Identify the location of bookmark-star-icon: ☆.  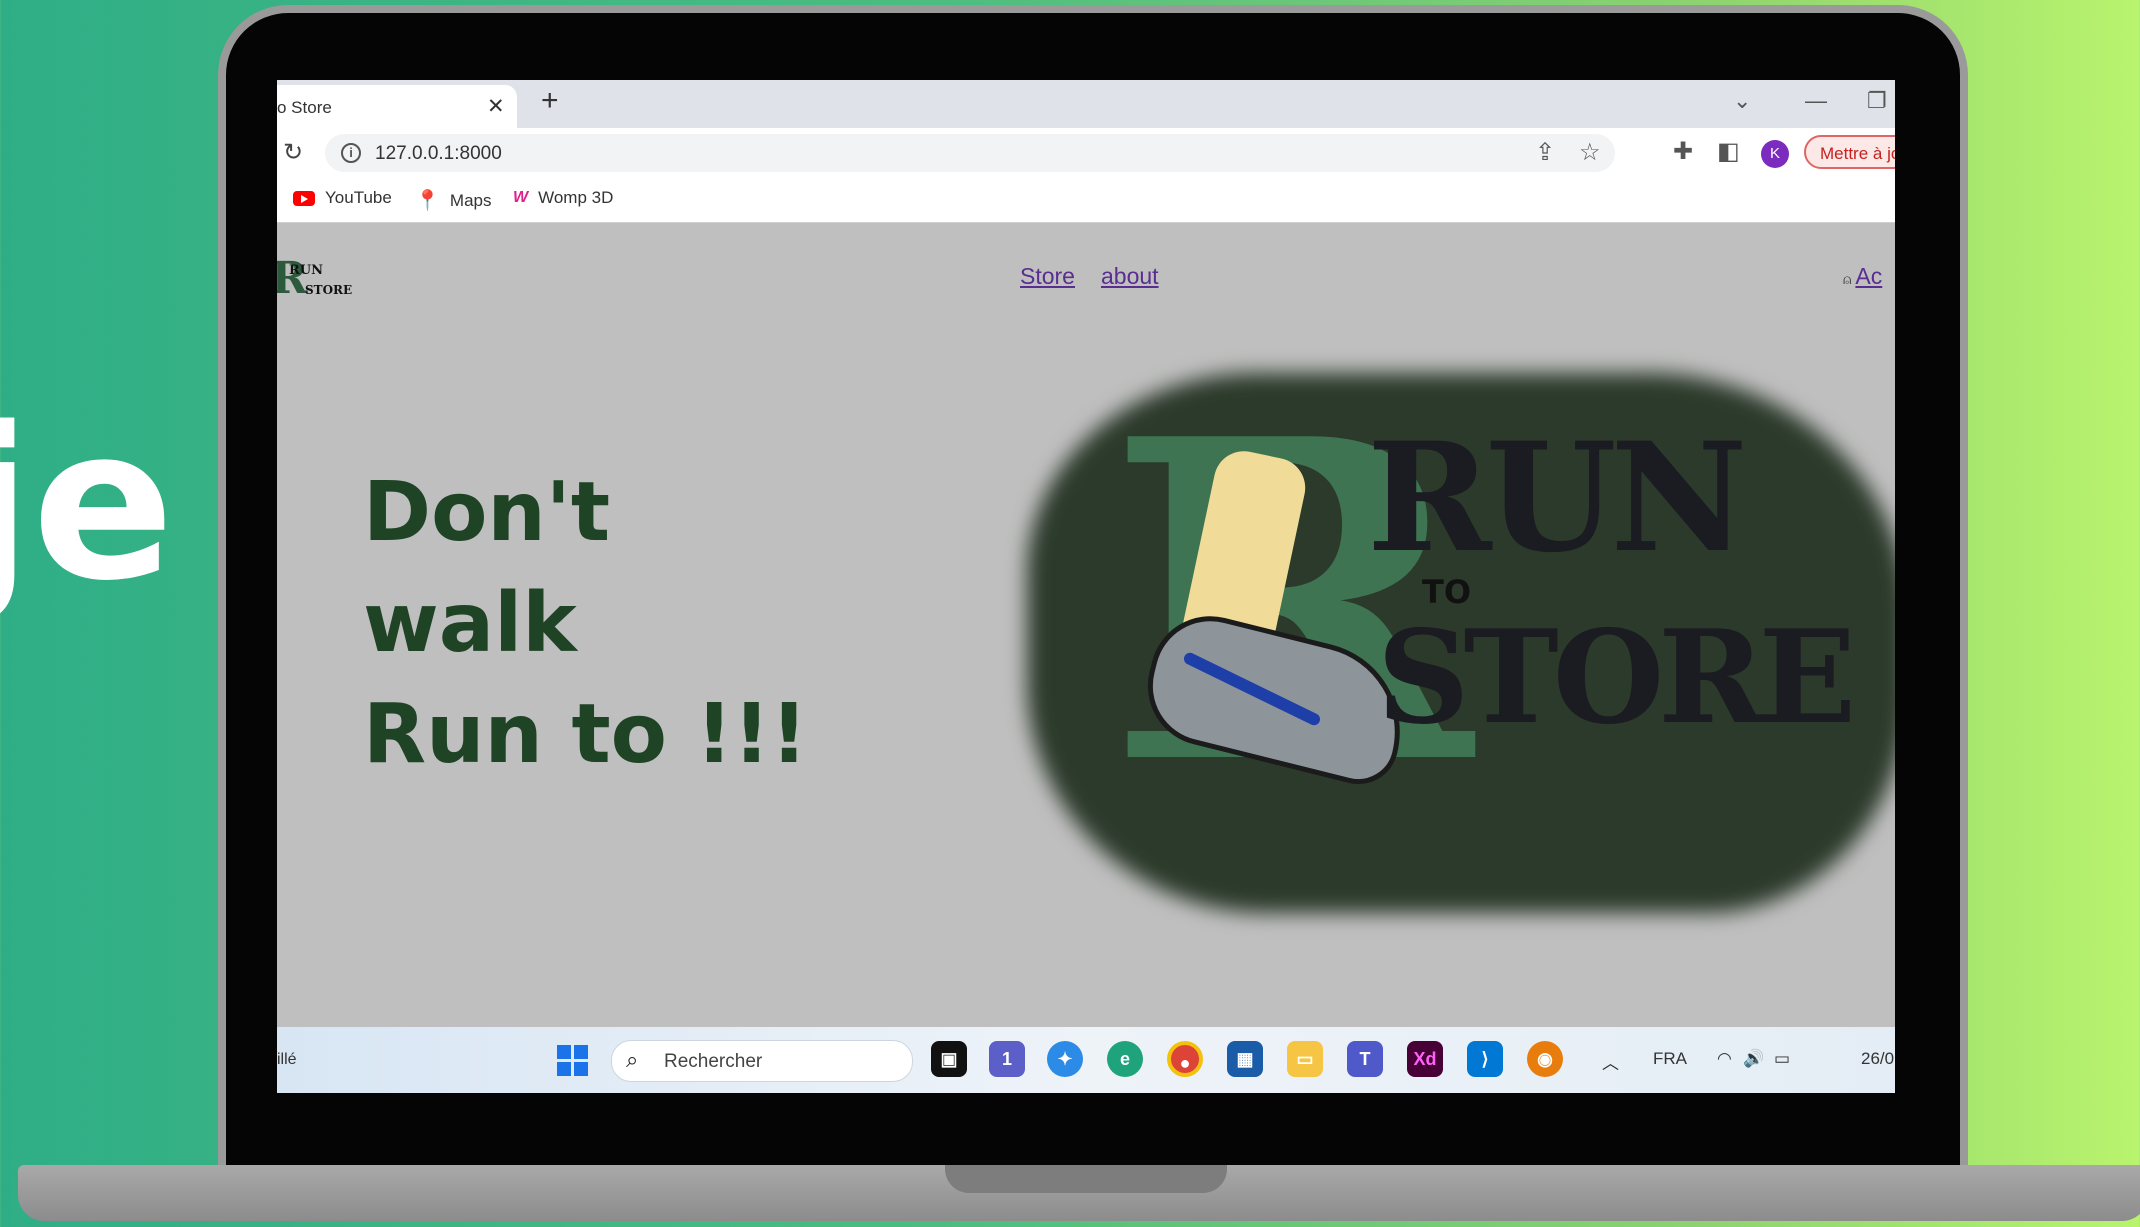
(1590, 152).